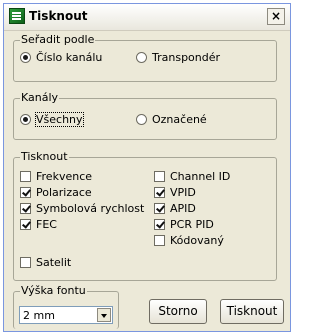 This screenshot has height=336, width=320. Describe the element at coordinates (64, 192) in the screenshot. I see `field-label: Polarizace` at that location.